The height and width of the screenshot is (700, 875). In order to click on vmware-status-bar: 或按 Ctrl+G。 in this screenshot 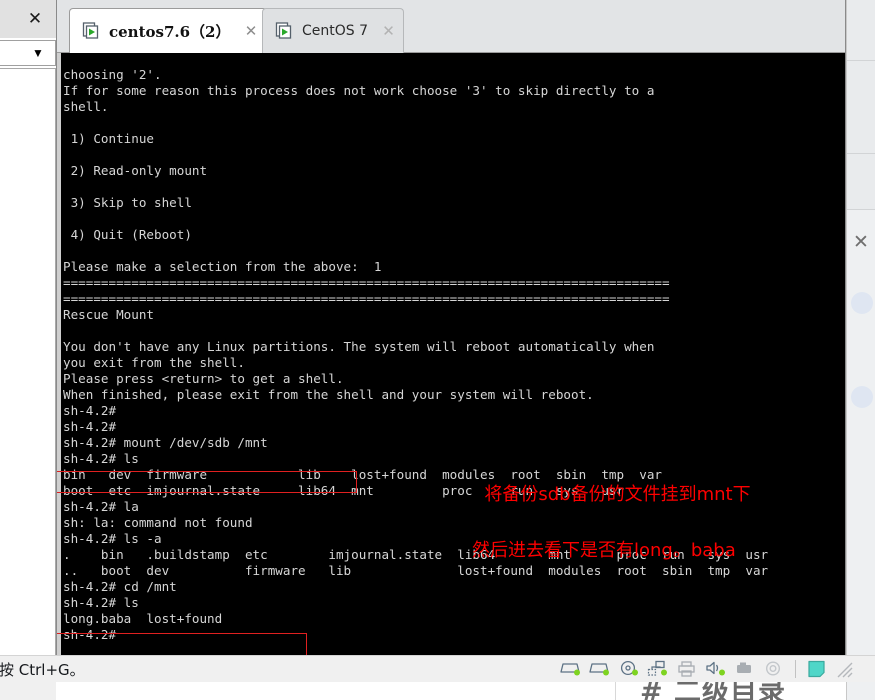, I will do `click(437, 668)`.